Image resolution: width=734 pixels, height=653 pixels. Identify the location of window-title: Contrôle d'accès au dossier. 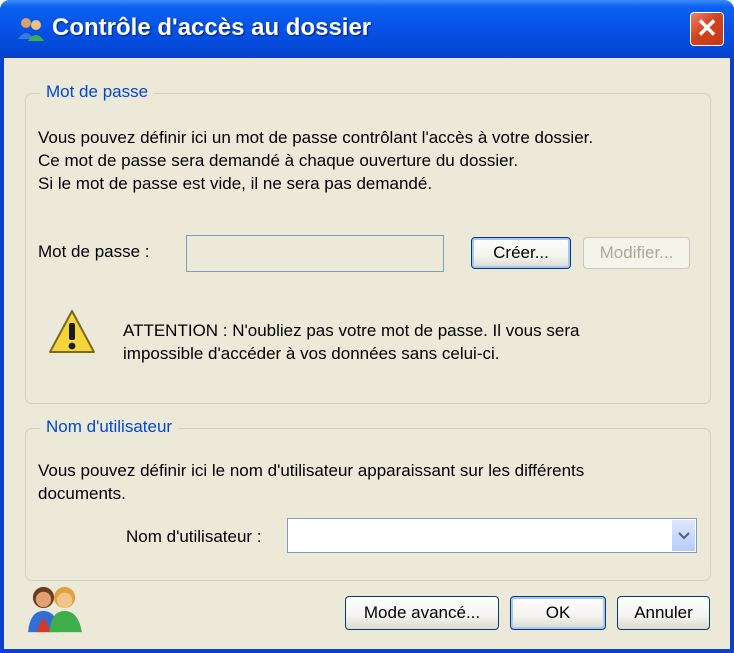
(212, 27).